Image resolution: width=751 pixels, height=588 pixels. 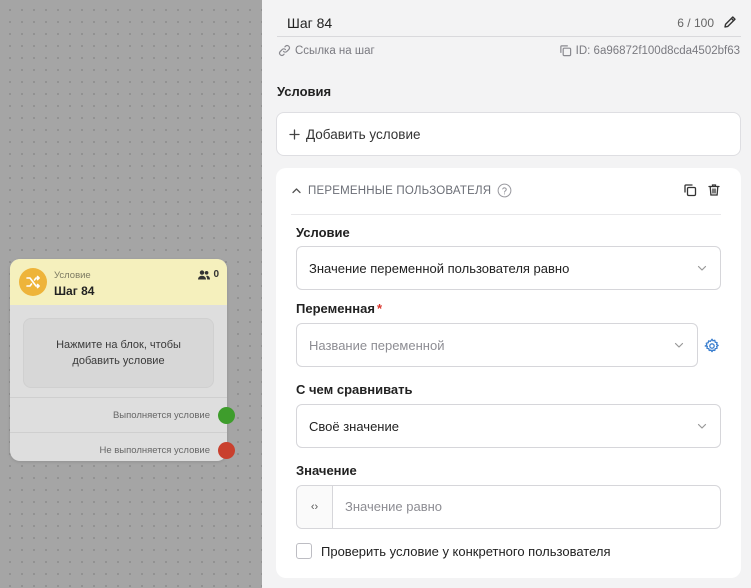 What do you see at coordinates (657, 50) in the screenshot?
I see `step-id-label: ID: 6a96872f100d8cda4502bf63` at bounding box center [657, 50].